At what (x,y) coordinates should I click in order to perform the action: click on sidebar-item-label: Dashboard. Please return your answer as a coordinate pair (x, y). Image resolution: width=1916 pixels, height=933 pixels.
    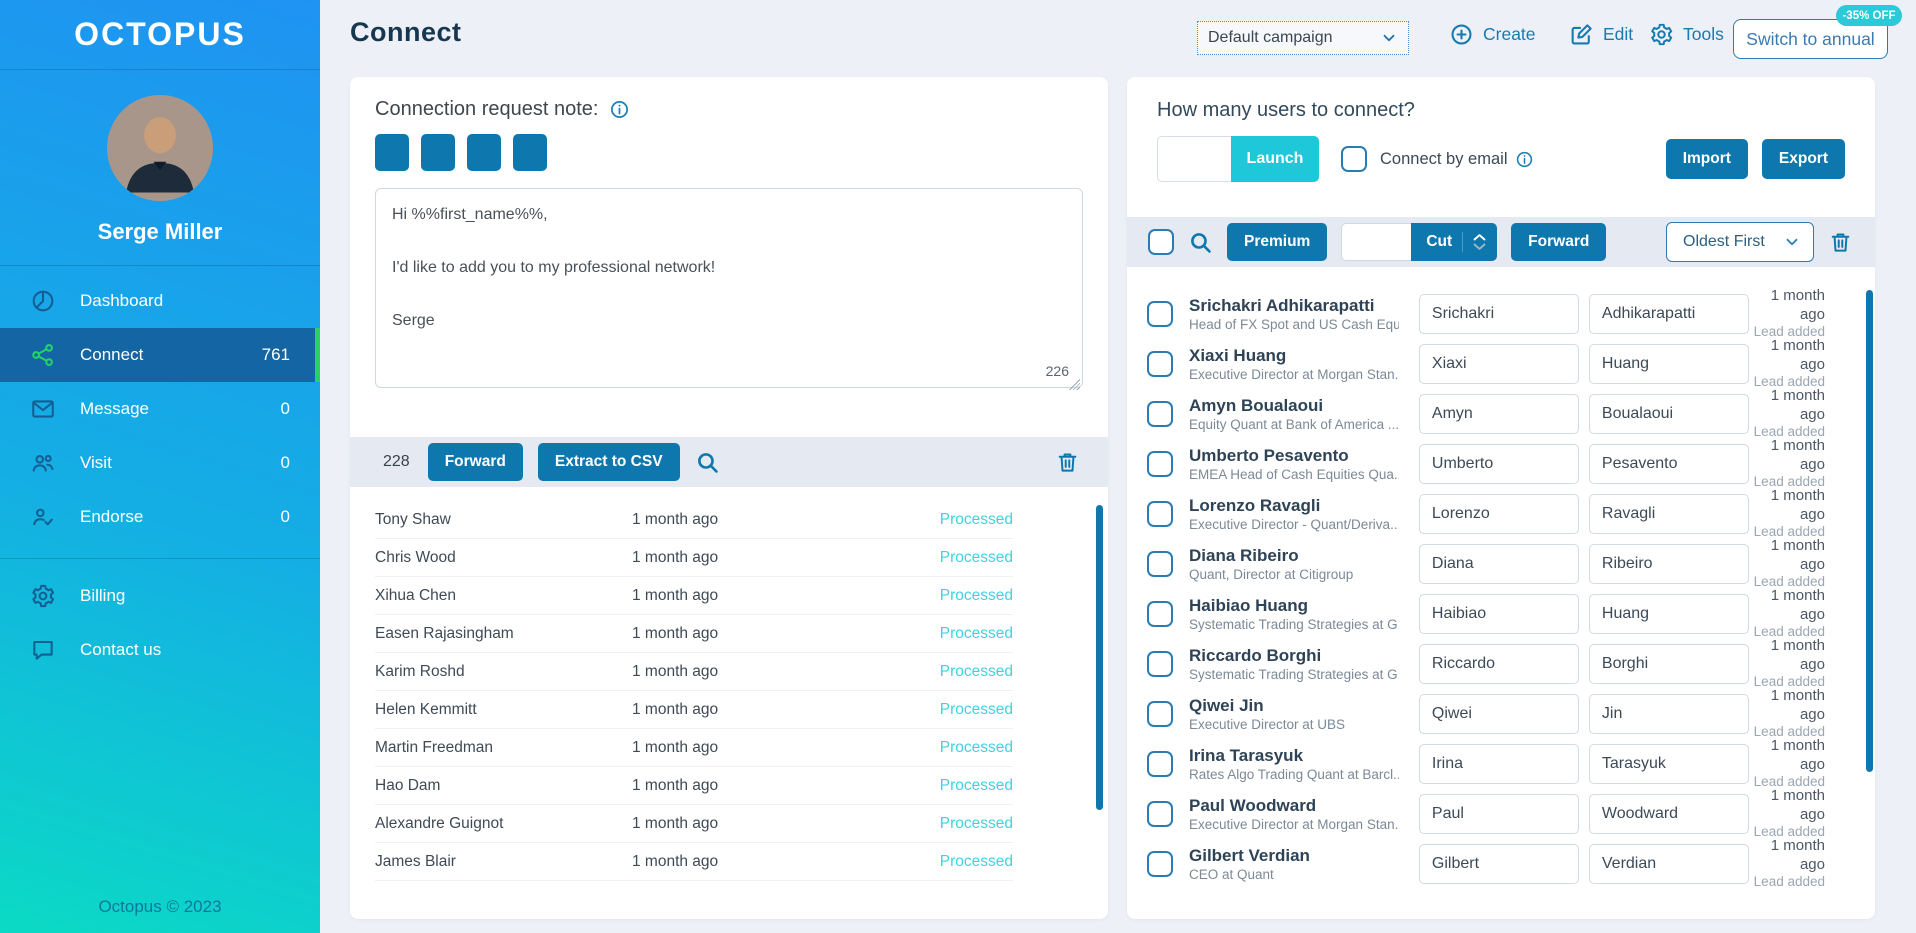
    Looking at the image, I should click on (122, 300).